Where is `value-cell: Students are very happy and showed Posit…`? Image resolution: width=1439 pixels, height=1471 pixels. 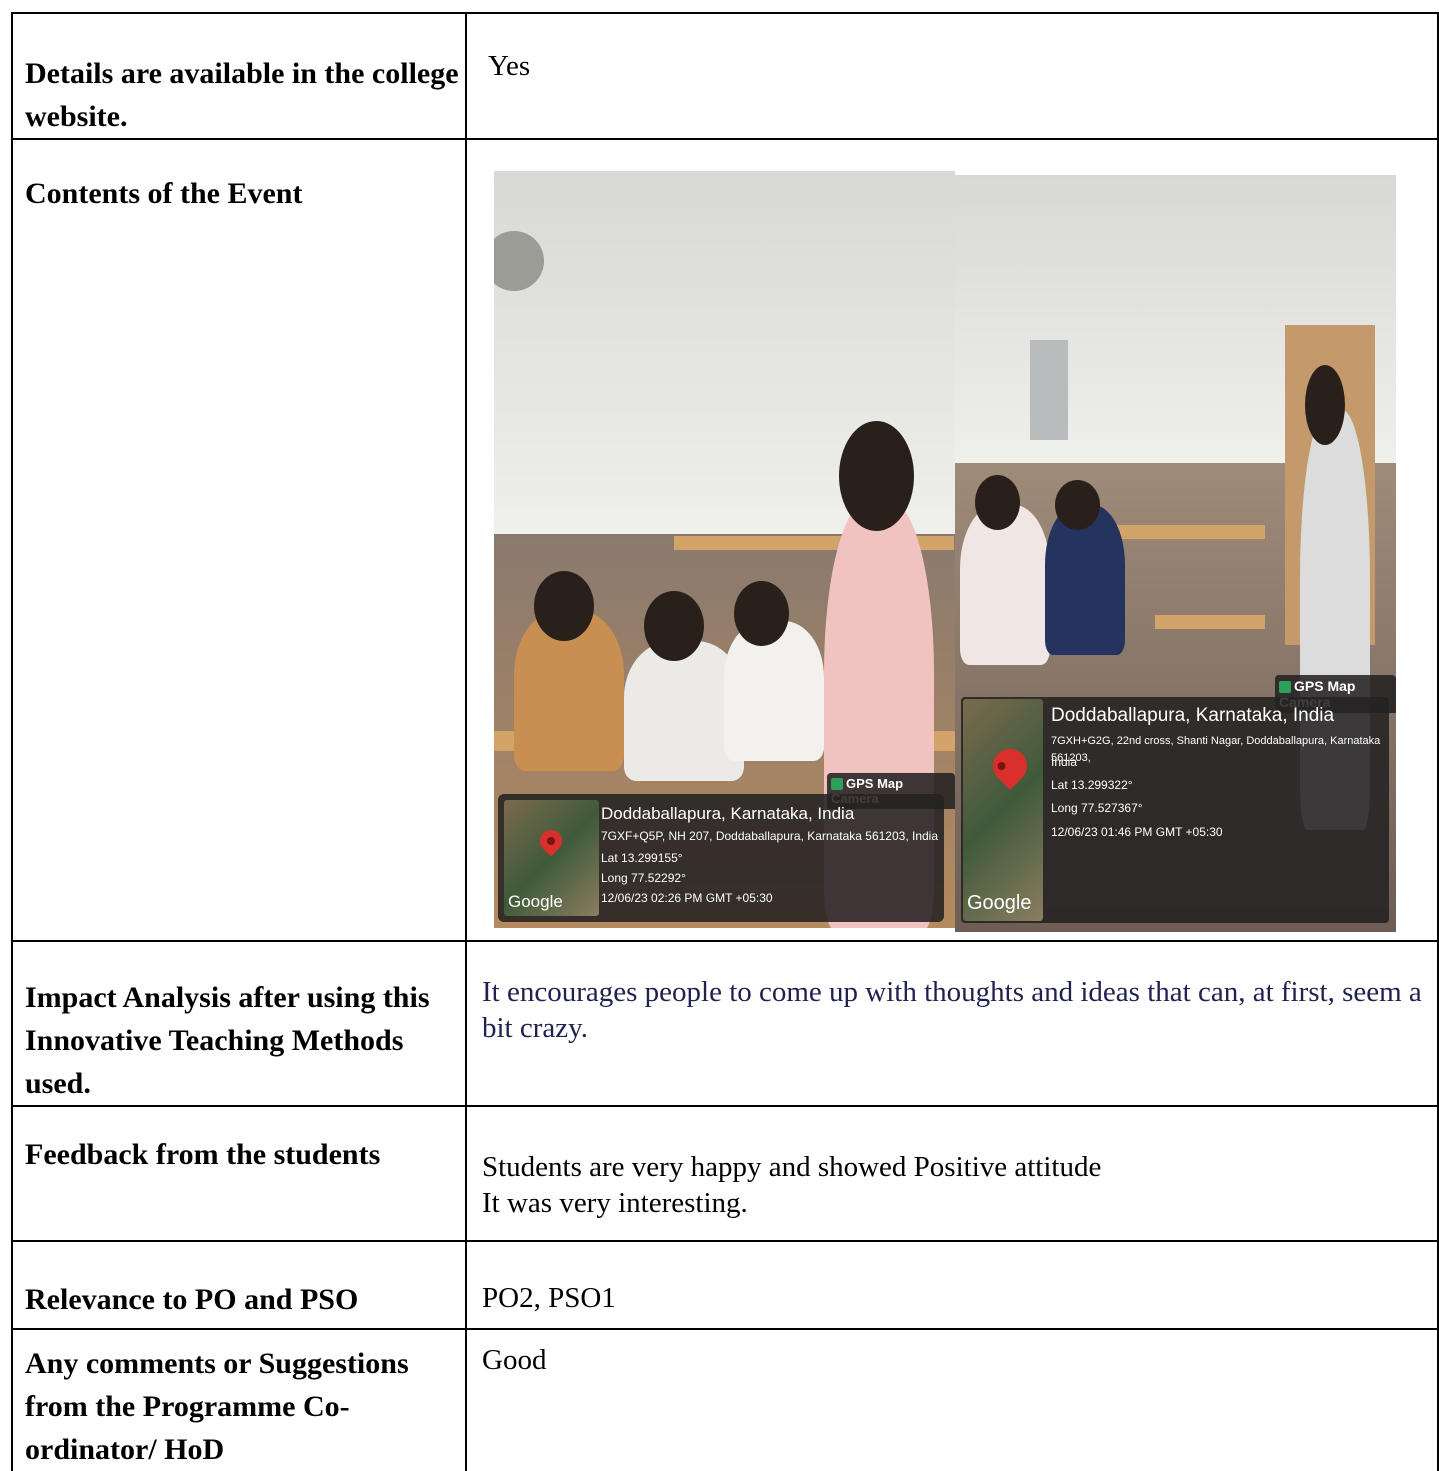
value-cell: Students are very happy and showed Posit… is located at coordinates (952, 1173).